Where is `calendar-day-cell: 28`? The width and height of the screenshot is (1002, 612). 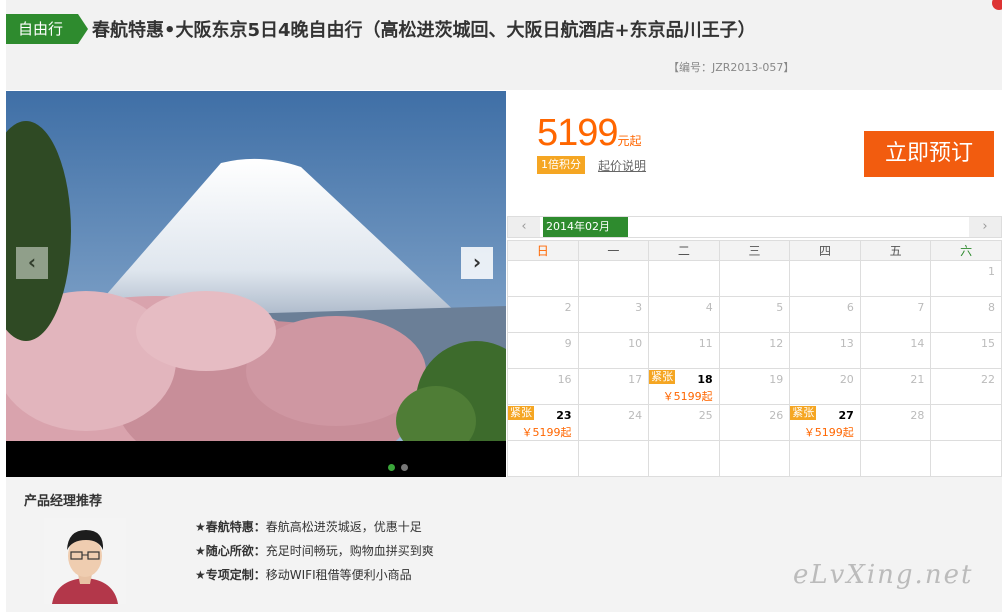
calendar-day-cell: 28 is located at coordinates (895, 422).